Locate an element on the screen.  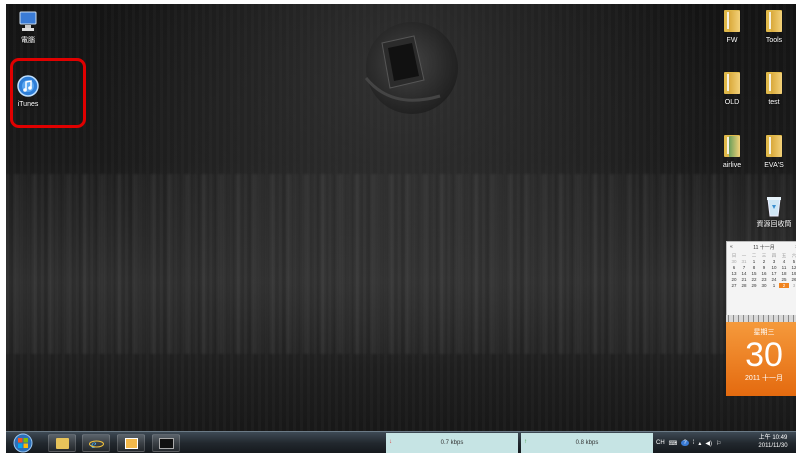
calendar-day-cell: 11 is located at coordinates (784, 267).